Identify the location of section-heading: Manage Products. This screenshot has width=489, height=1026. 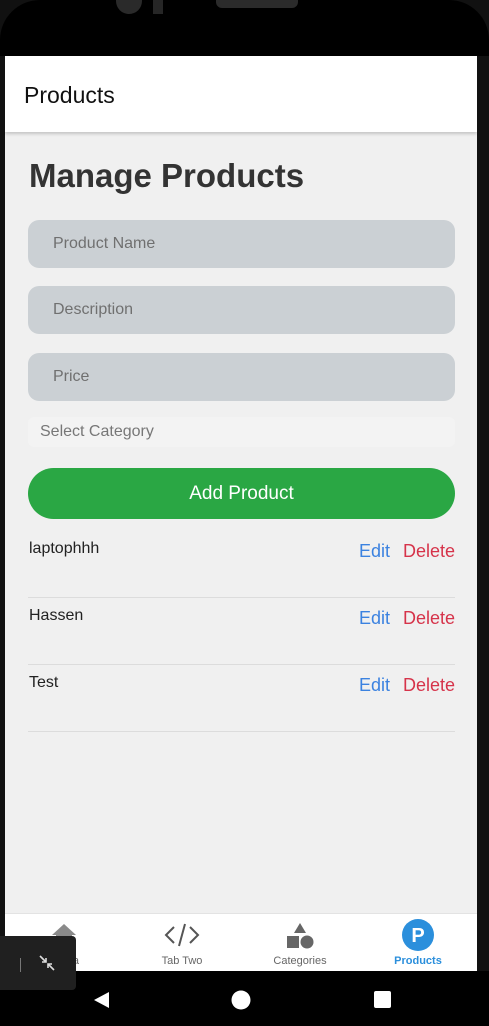
(167, 175).